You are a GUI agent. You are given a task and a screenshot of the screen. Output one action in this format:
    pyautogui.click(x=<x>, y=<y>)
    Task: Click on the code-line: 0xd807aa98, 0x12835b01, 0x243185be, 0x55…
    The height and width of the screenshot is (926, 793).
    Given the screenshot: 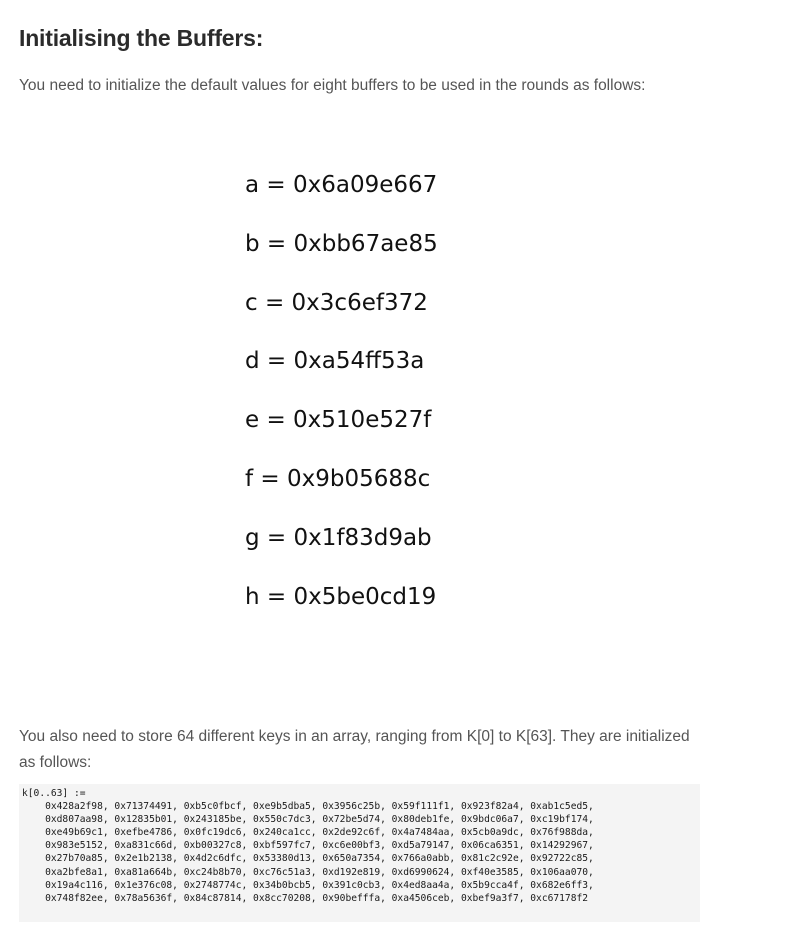 What is the action you would take?
    pyautogui.click(x=308, y=820)
    